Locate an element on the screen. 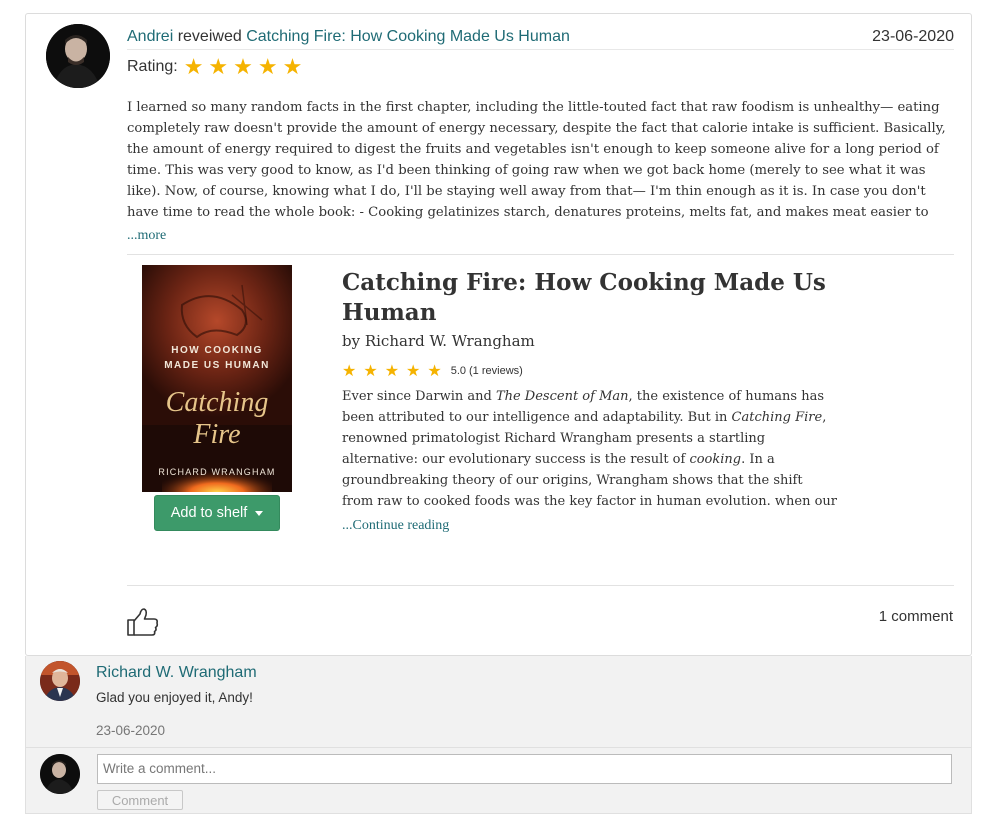  cover-script2: Fire is located at coordinates (216, 434).